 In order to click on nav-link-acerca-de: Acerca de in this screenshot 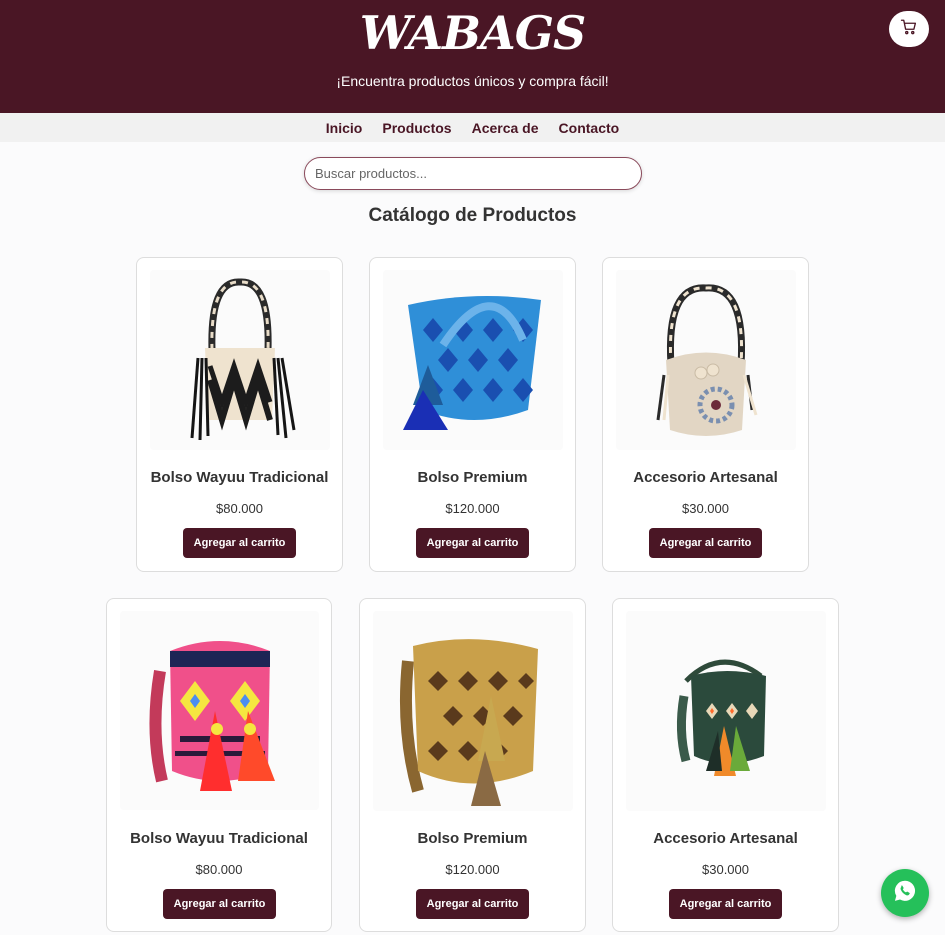, I will do `click(505, 128)`.